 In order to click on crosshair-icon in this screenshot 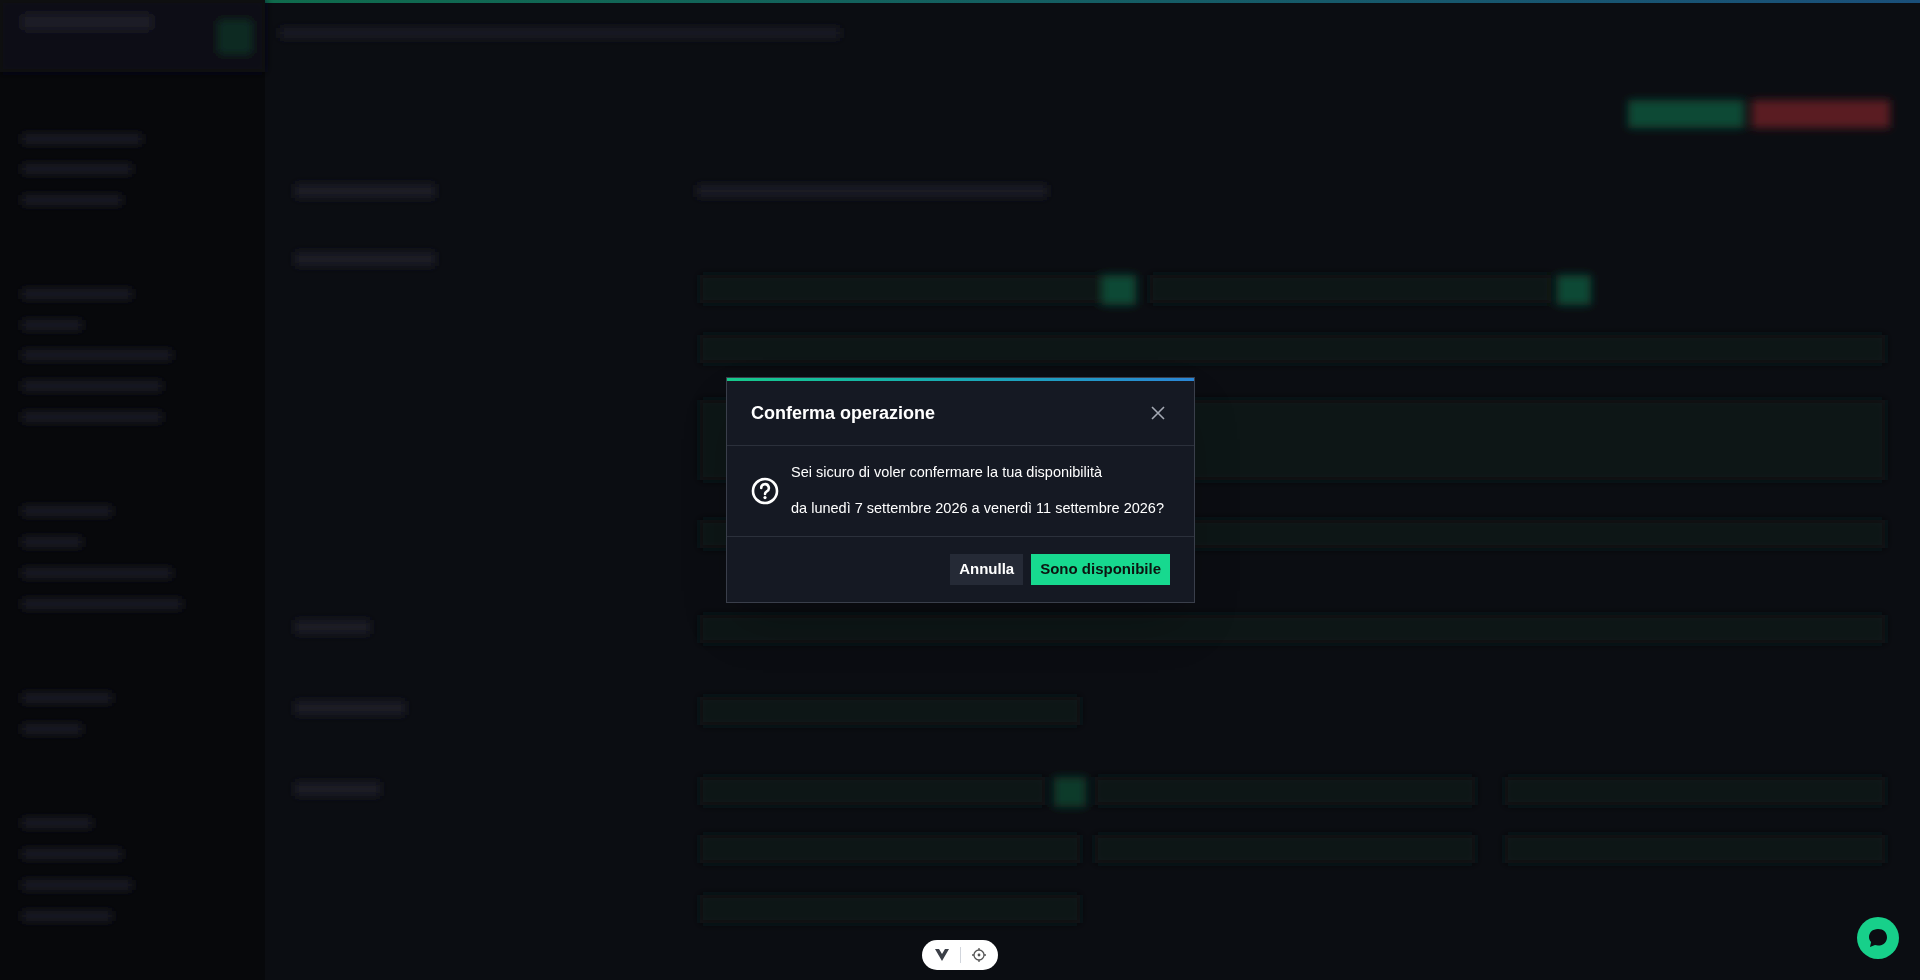, I will do `click(978, 955)`.